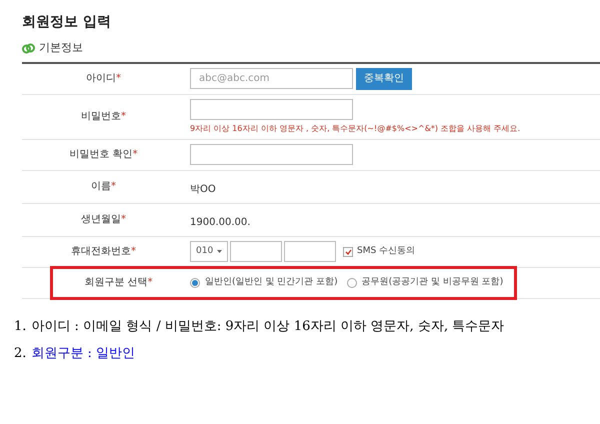 Image resolution: width=600 pixels, height=424 pixels. I want to click on note-number: 2., so click(20, 354).